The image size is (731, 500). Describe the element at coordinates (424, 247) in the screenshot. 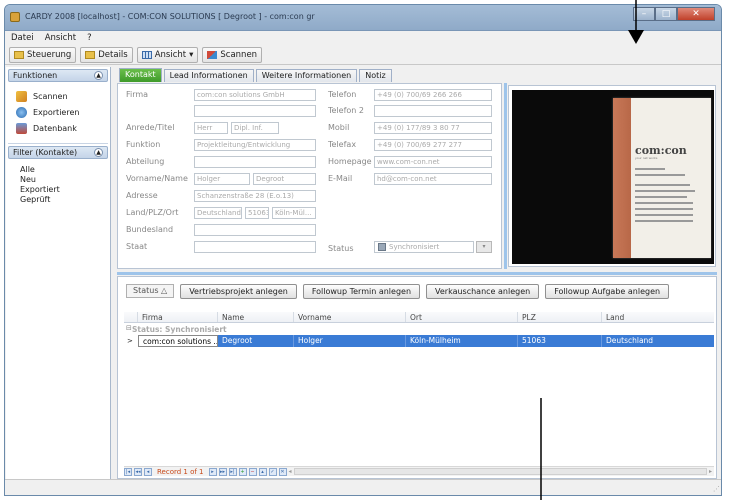

I see `status-field: Synchronisiert` at that location.